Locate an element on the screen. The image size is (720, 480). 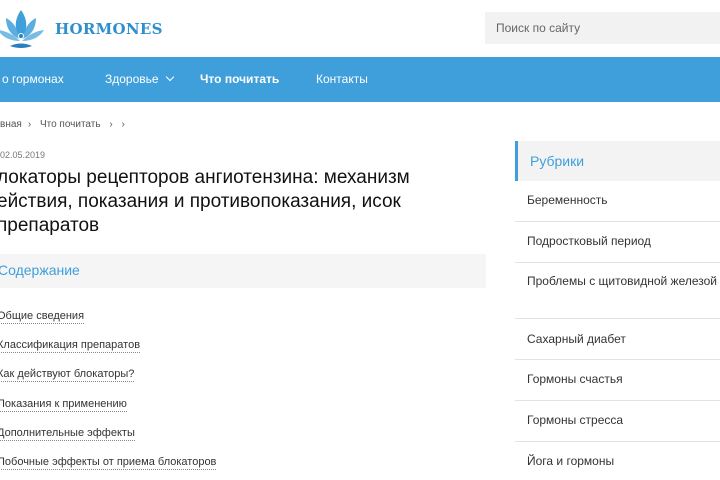
nav-item-what-to-read: Что почитать is located at coordinates (239, 79).